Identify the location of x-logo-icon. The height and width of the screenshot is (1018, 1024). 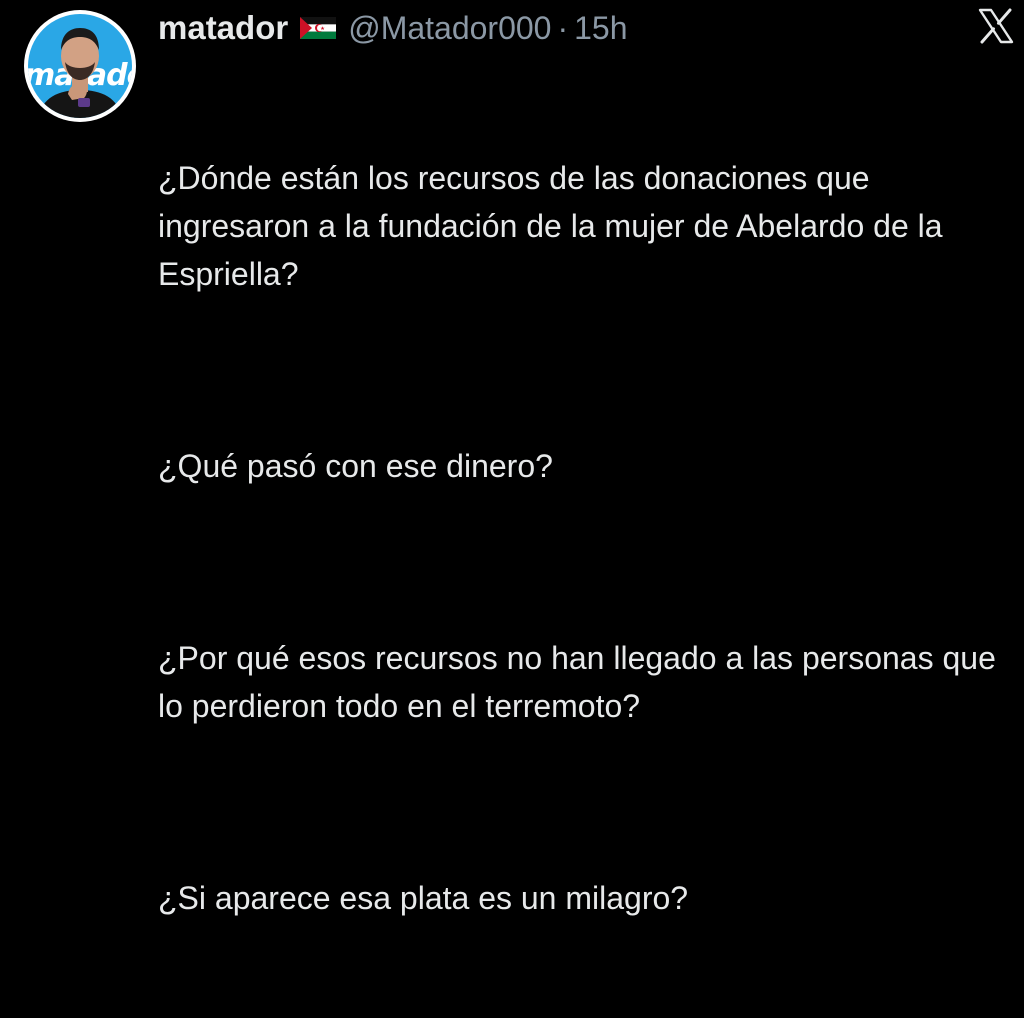
(996, 26).